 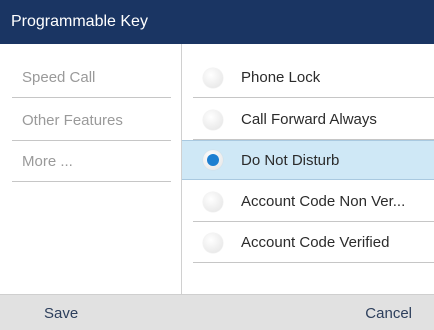 What do you see at coordinates (79, 21) in the screenshot?
I see `screen-title: Programmable Key` at bounding box center [79, 21].